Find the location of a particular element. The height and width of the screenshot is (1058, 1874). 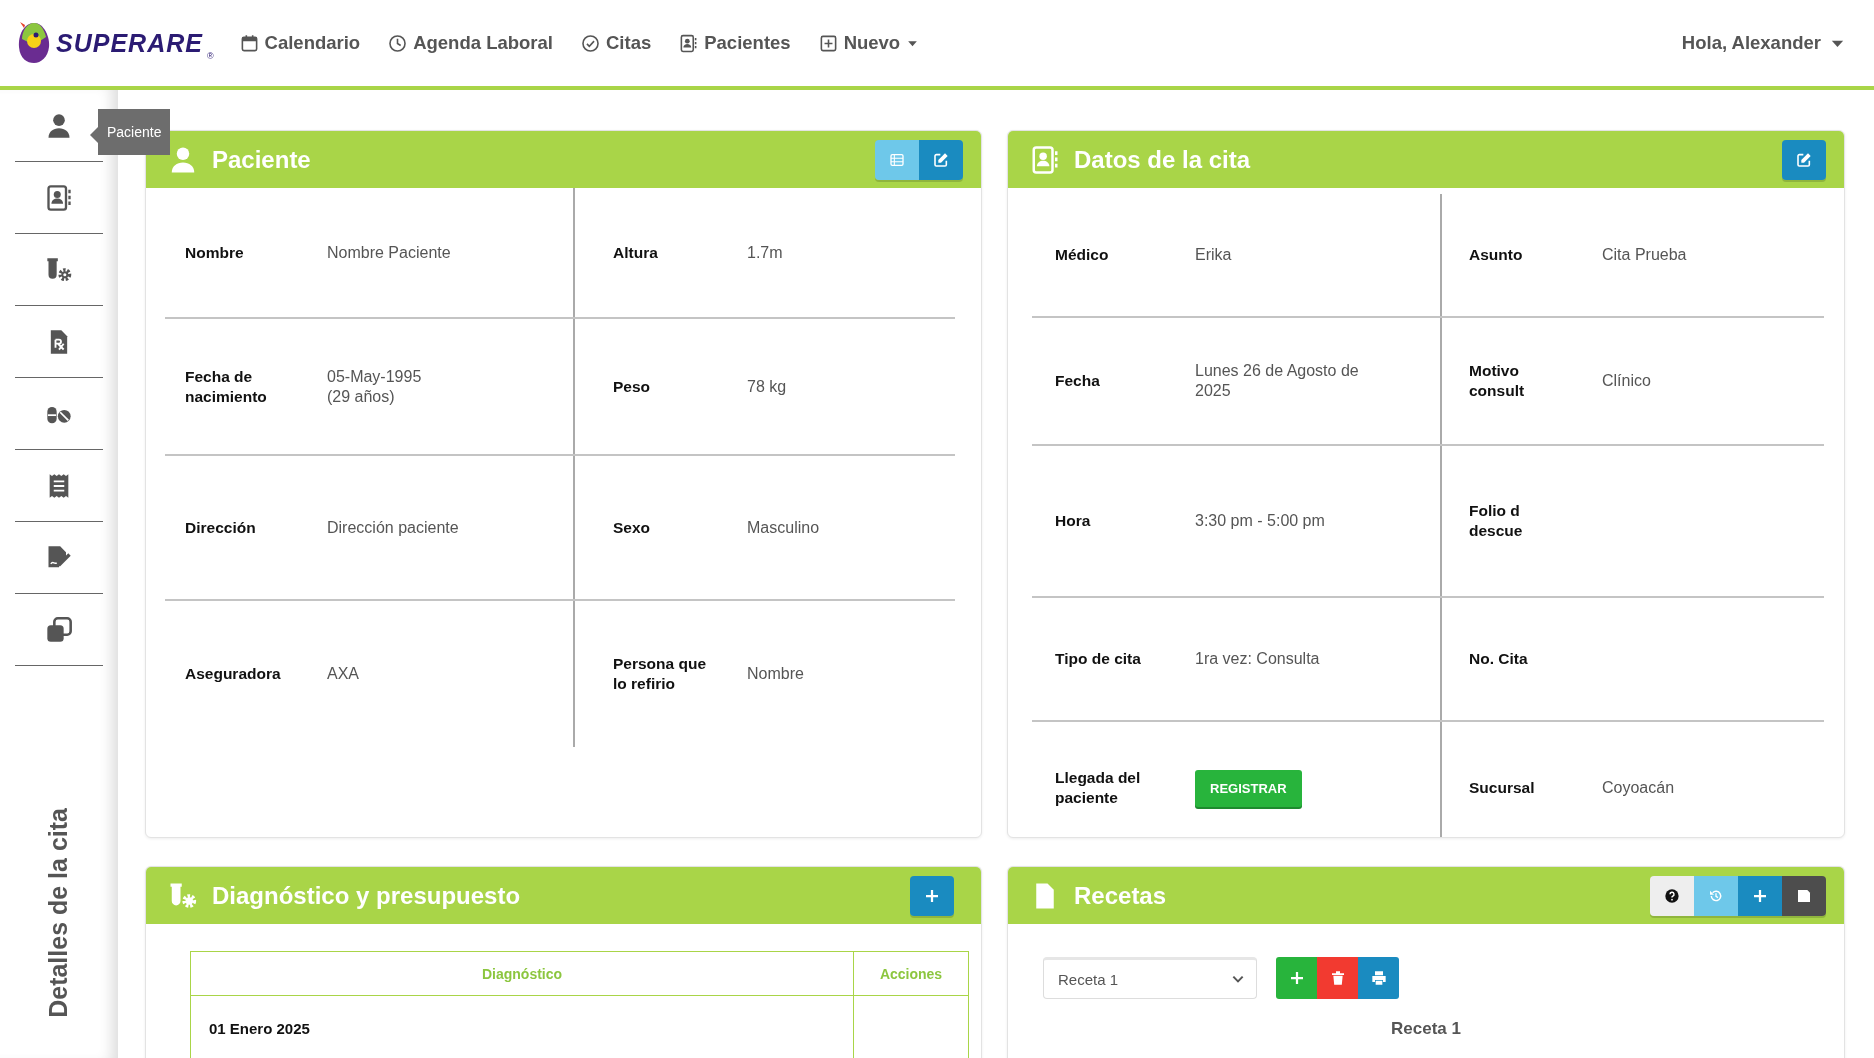

field-label: Altura is located at coordinates (635, 252).